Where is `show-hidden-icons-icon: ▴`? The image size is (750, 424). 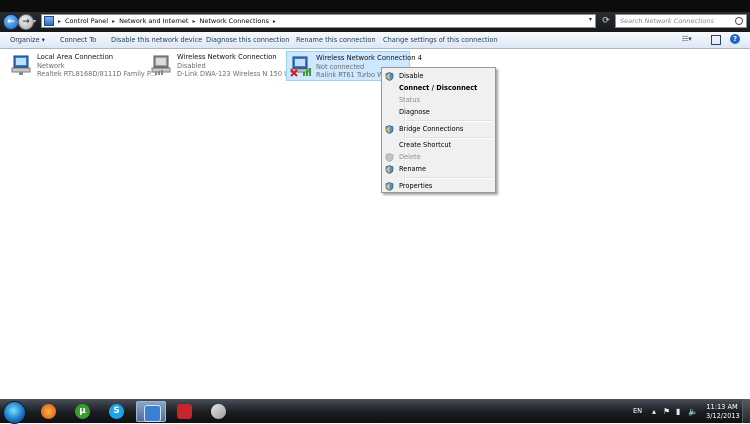 show-hidden-icons-icon: ▴ is located at coordinates (654, 411).